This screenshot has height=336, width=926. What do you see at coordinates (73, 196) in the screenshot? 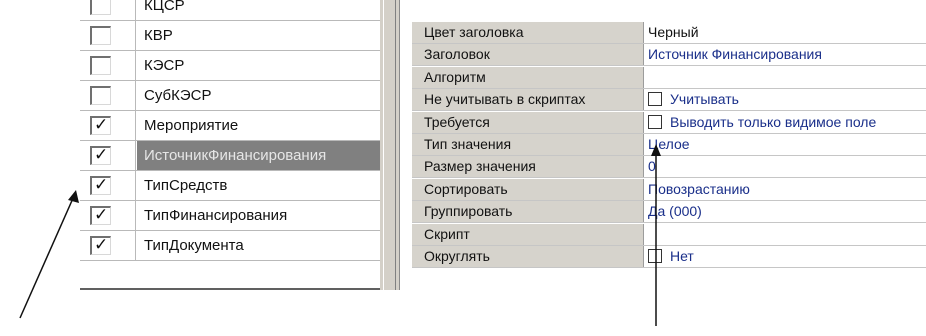
I see `arrow-left-head` at bounding box center [73, 196].